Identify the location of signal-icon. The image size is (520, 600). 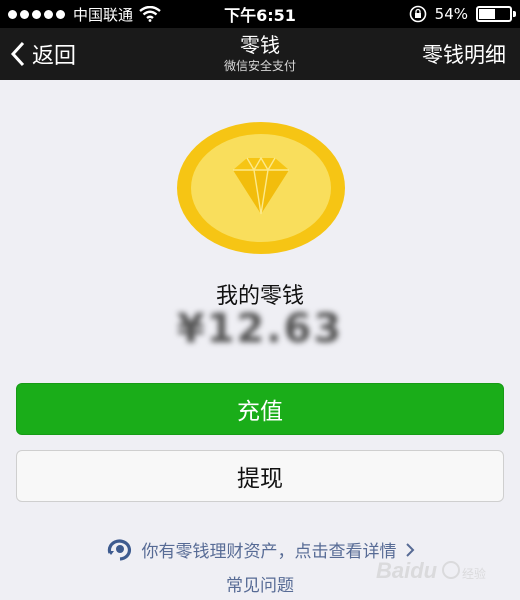
(36, 14).